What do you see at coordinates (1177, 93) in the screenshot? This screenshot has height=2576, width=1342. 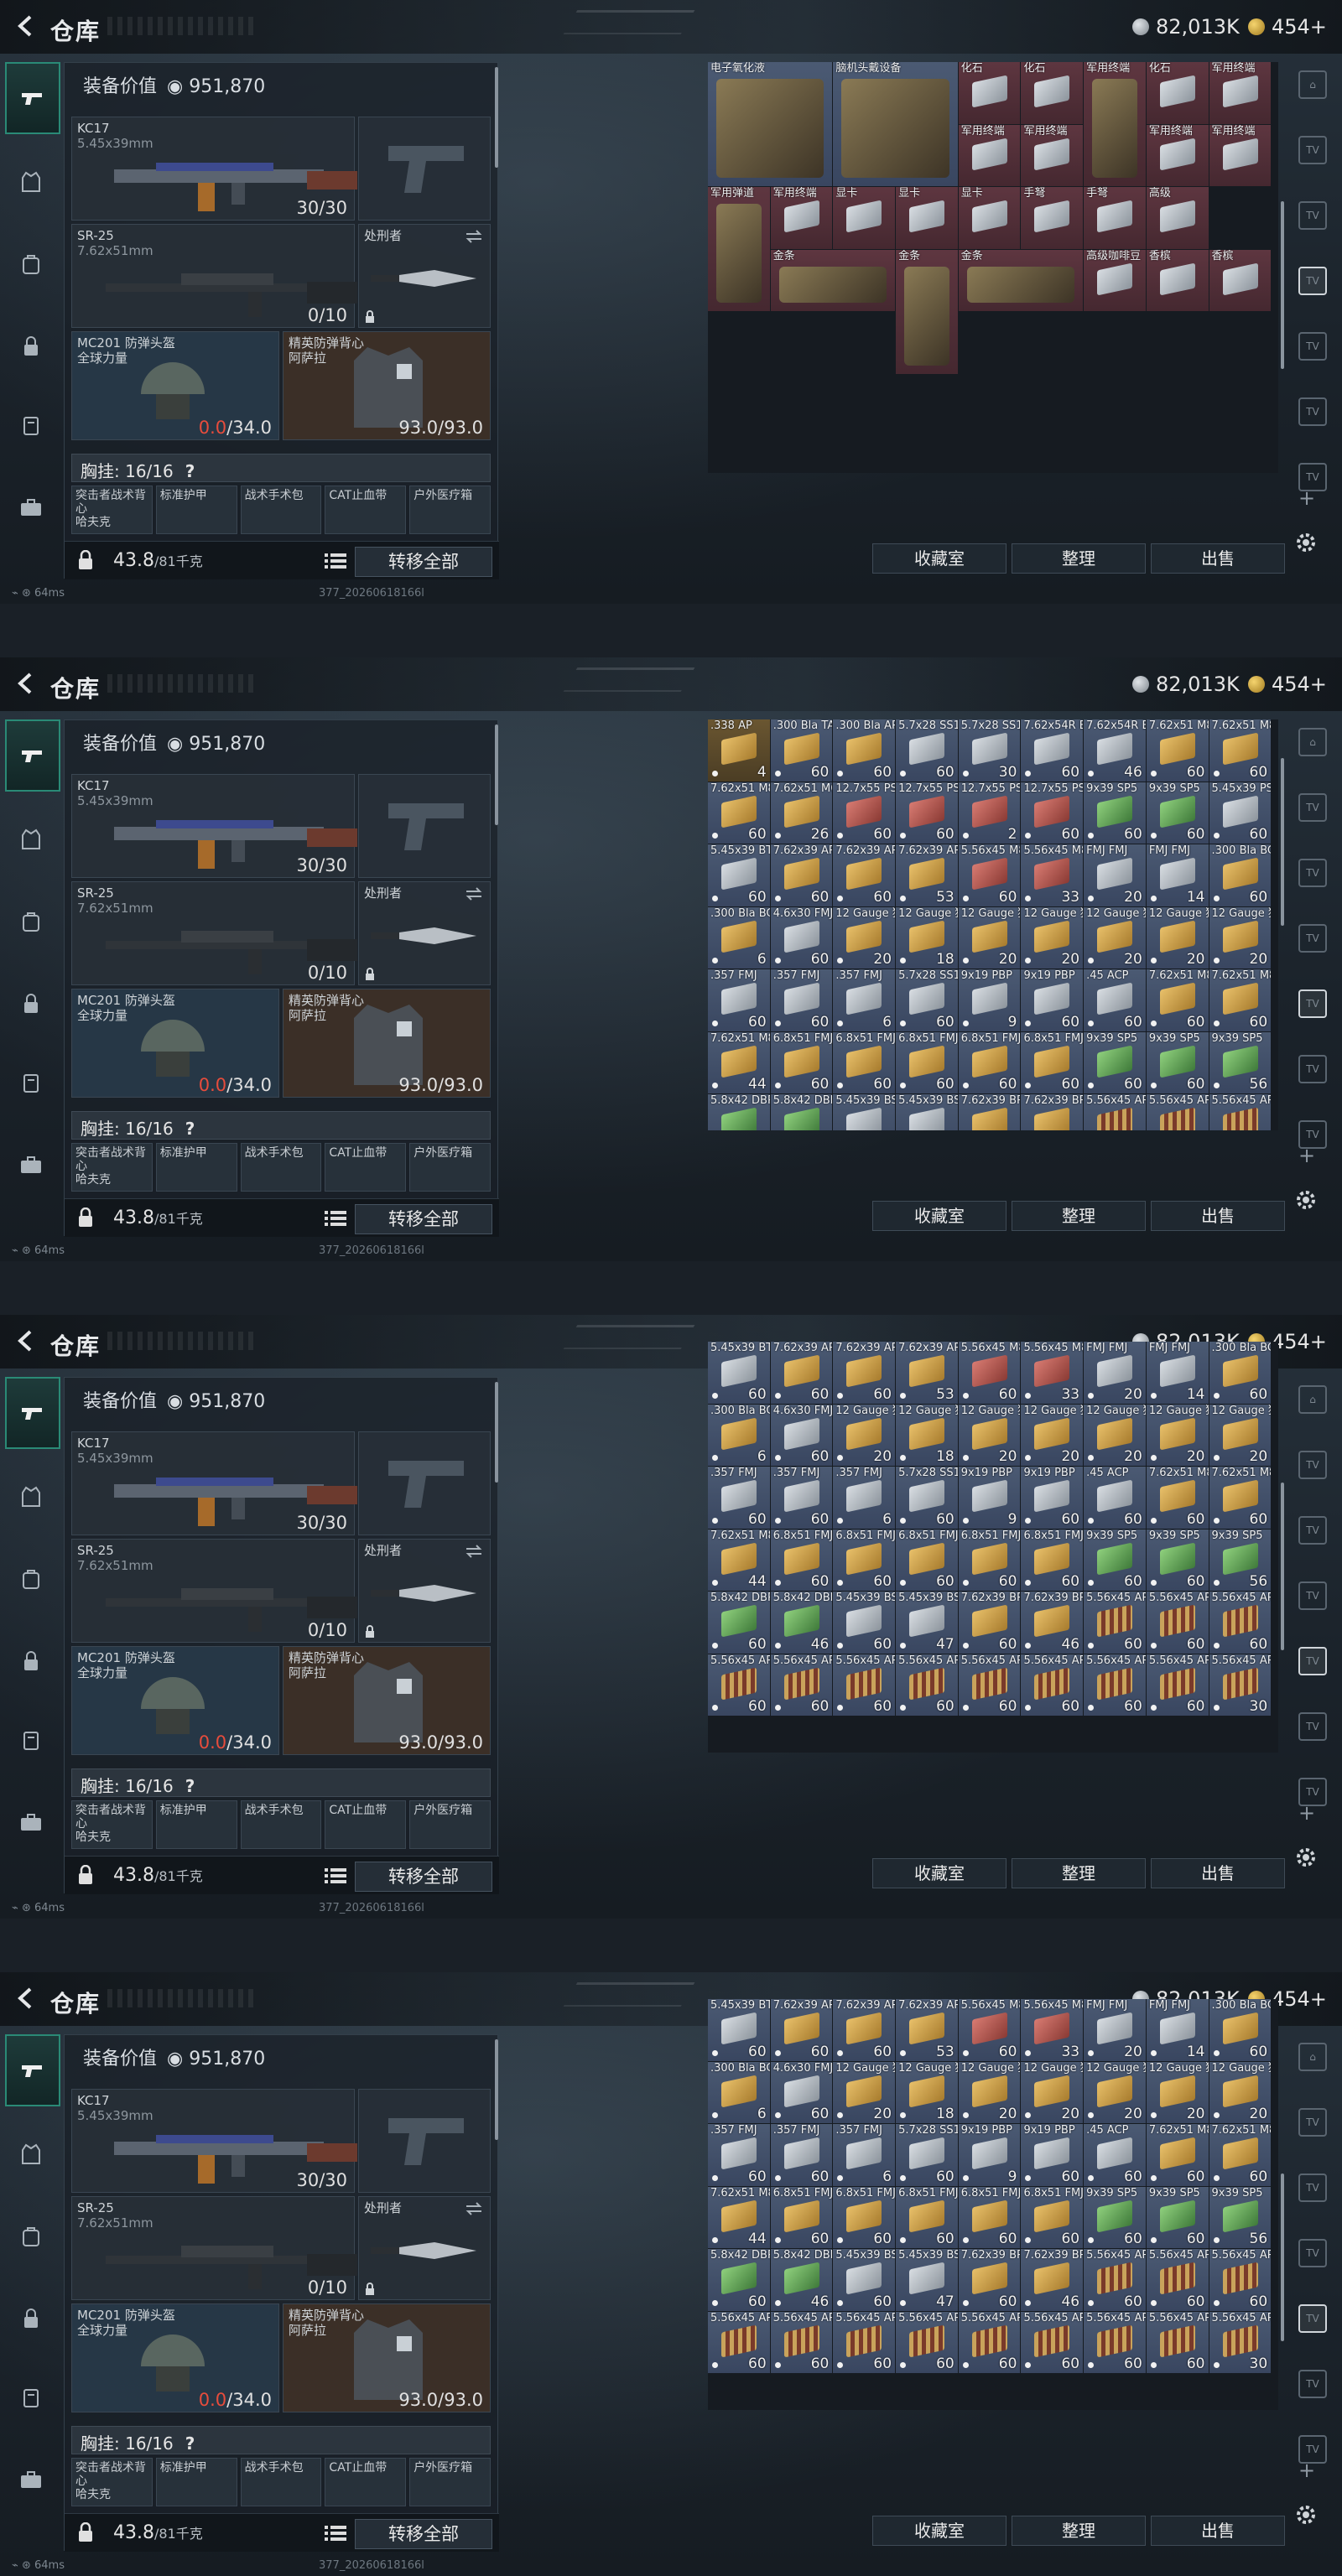 I see `storage-item: 化石` at bounding box center [1177, 93].